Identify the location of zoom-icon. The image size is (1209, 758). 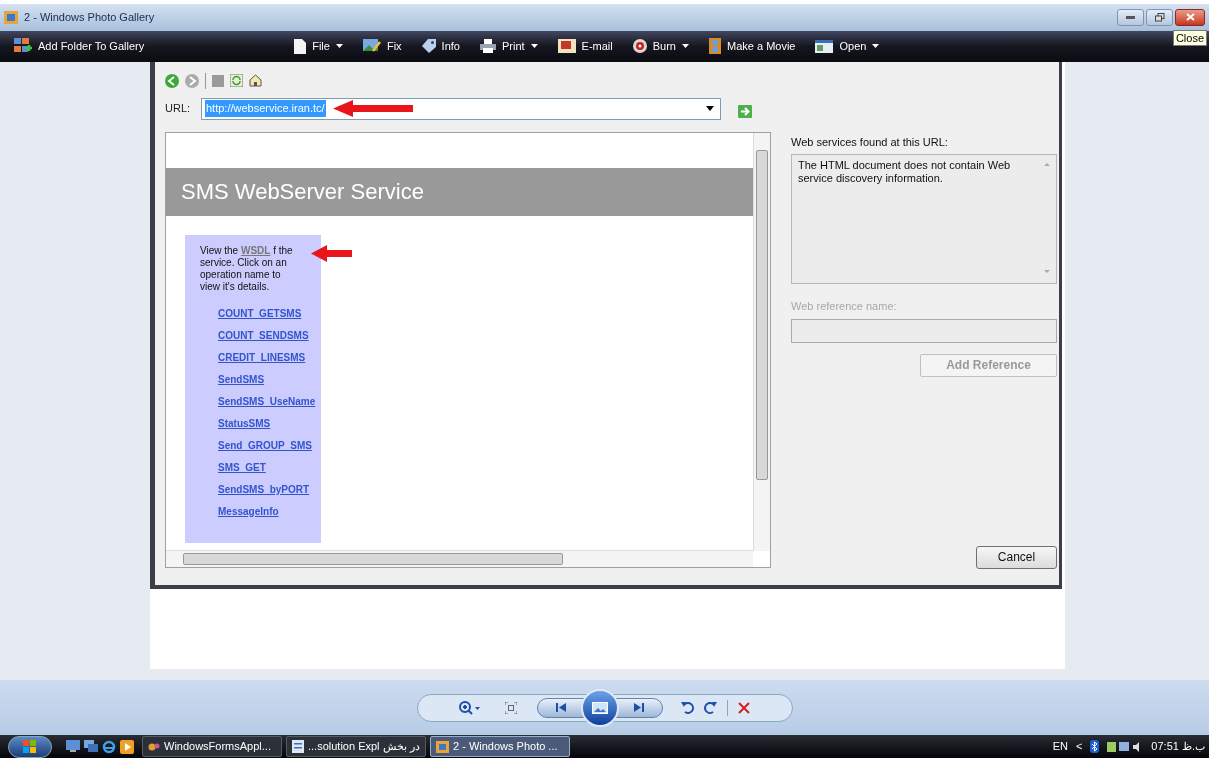
(470, 707).